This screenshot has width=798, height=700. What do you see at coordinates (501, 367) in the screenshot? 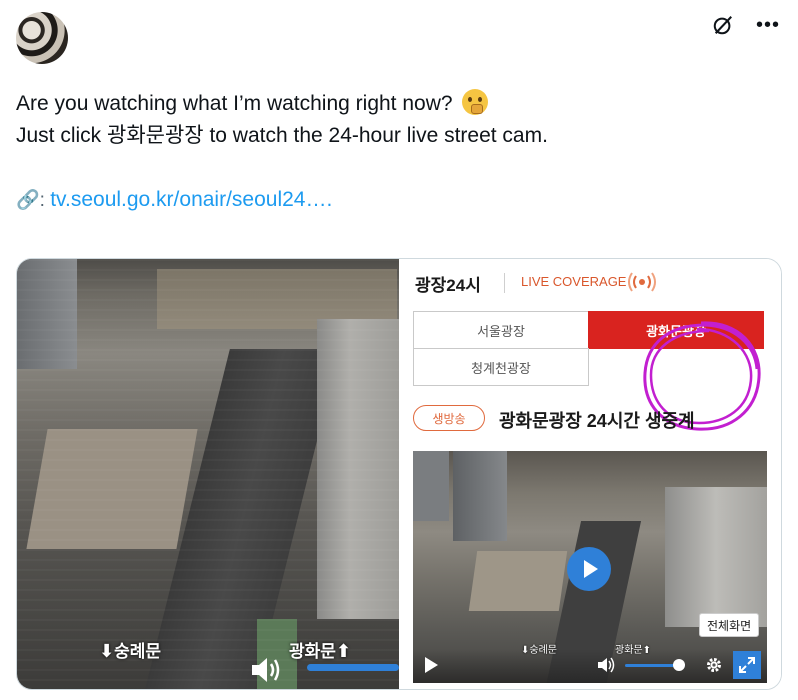
I see `tab-cheonggyecheon-plaza: 청계천광장` at bounding box center [501, 367].